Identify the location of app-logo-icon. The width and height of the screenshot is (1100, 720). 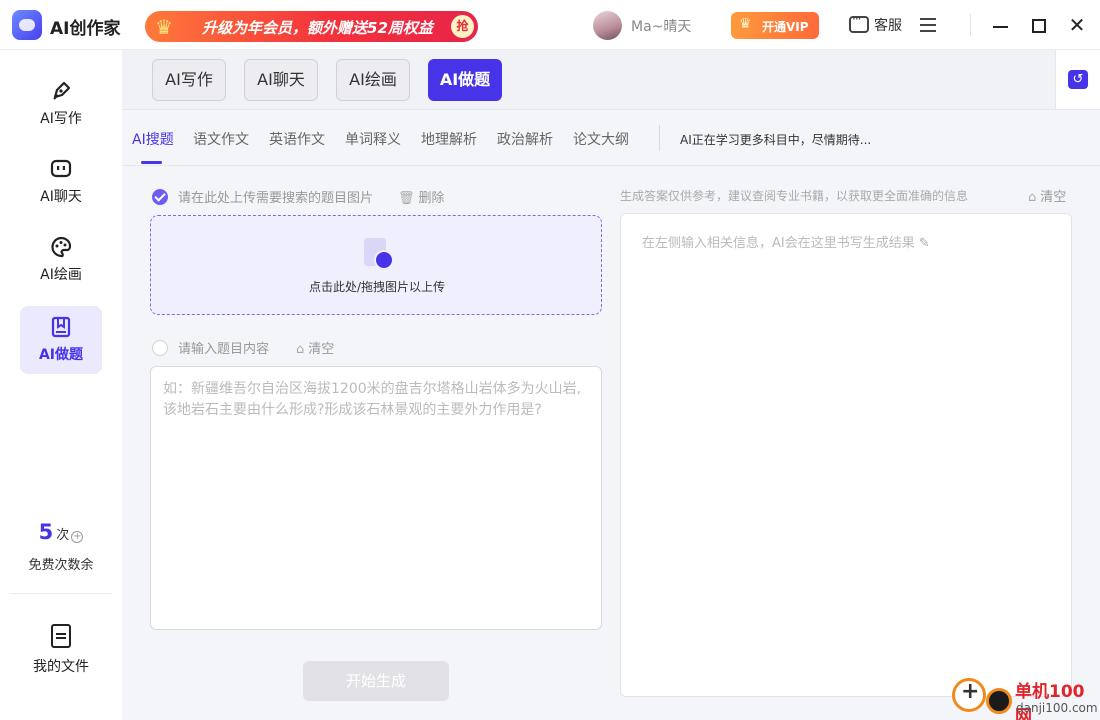
(27, 25).